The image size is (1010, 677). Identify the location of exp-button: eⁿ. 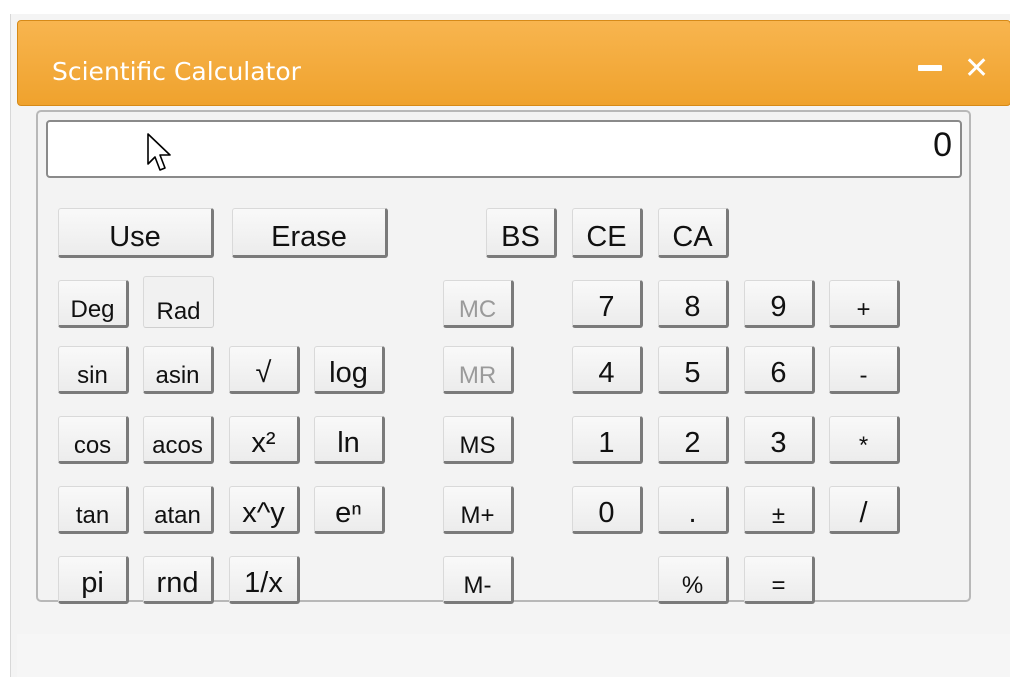
(349, 510).